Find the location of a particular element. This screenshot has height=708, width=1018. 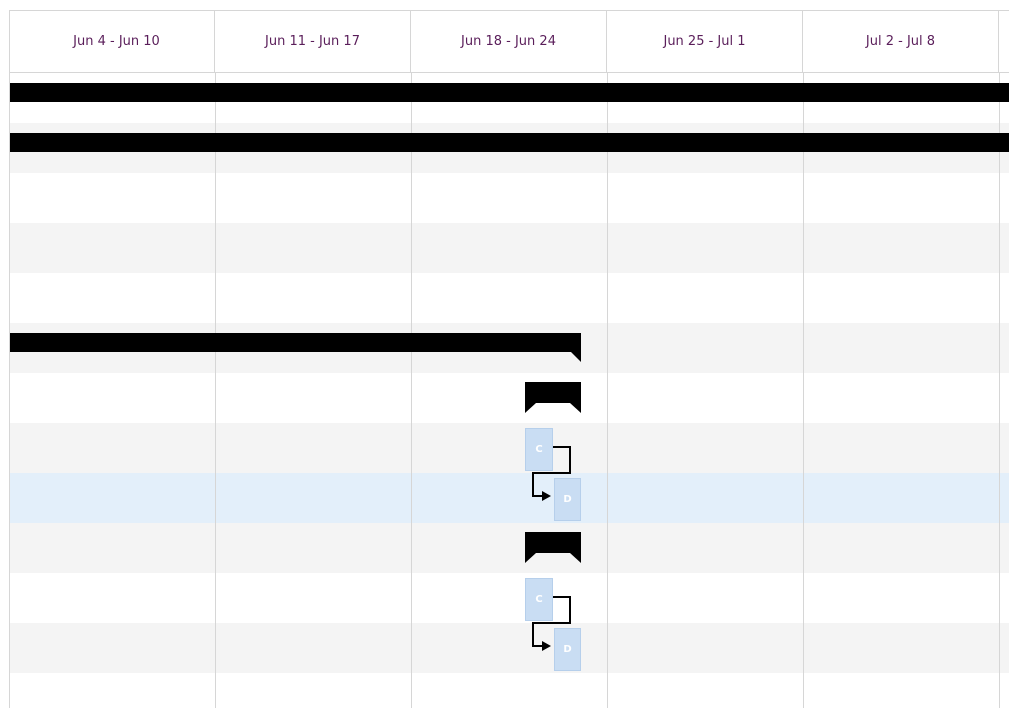

week-label: Jun 25 - Jul 1 is located at coordinates (704, 41).